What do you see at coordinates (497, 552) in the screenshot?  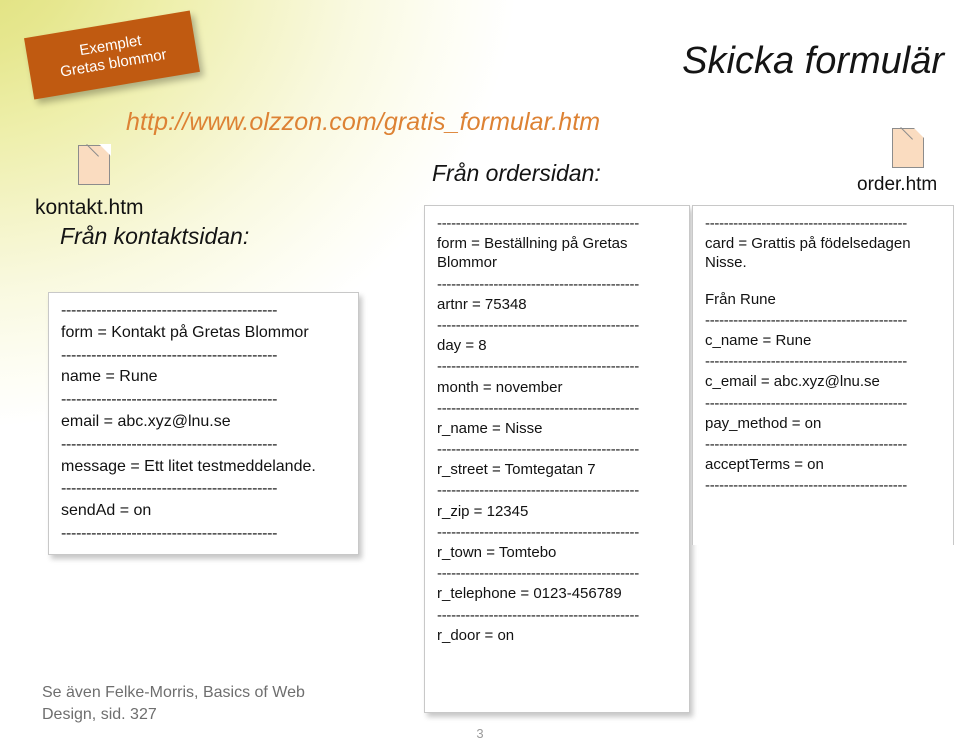 I see `data-row: r_town = Tomtebo` at bounding box center [497, 552].